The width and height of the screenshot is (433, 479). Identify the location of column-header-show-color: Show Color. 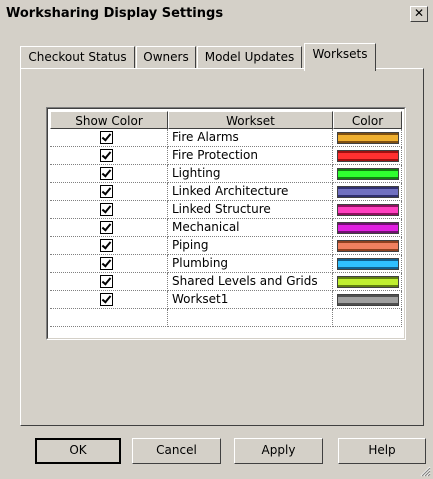
(109, 120).